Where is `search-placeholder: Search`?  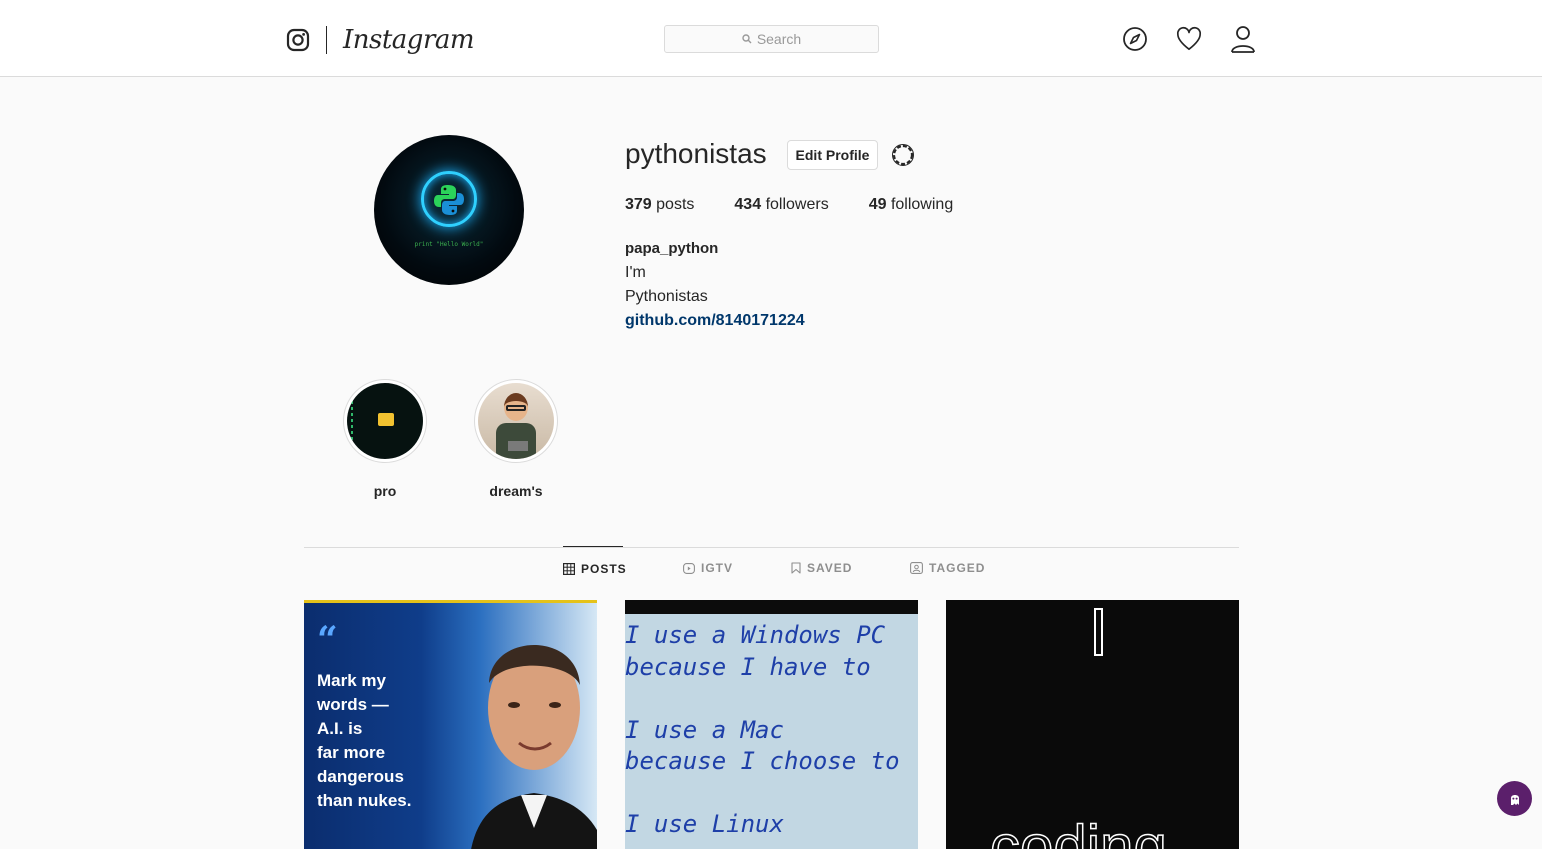
search-placeholder: Search is located at coordinates (779, 39).